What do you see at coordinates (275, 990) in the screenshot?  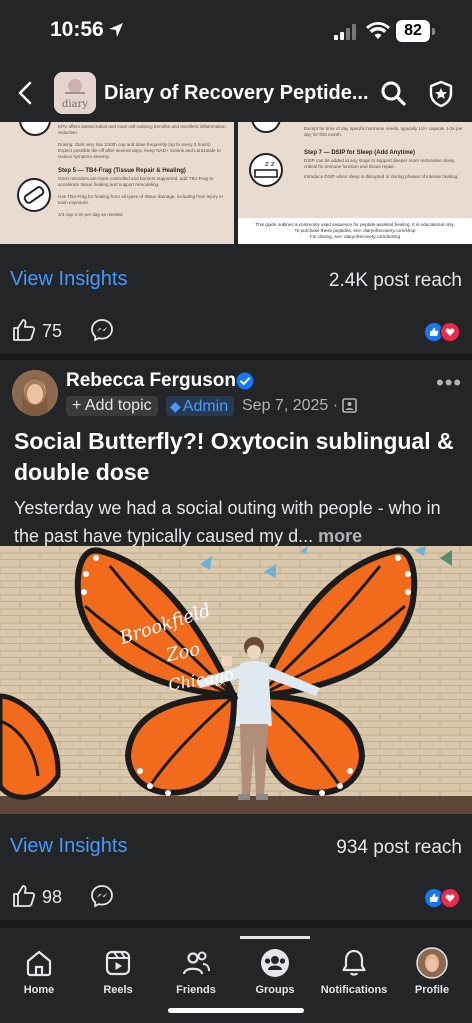 I see `nav-label: Groups` at bounding box center [275, 990].